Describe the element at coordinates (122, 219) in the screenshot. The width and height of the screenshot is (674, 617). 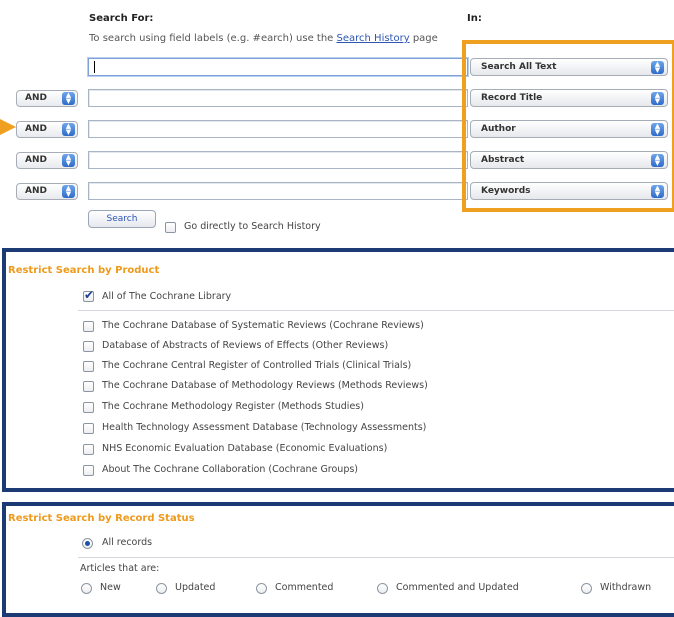
I see `search-button: Search` at that location.